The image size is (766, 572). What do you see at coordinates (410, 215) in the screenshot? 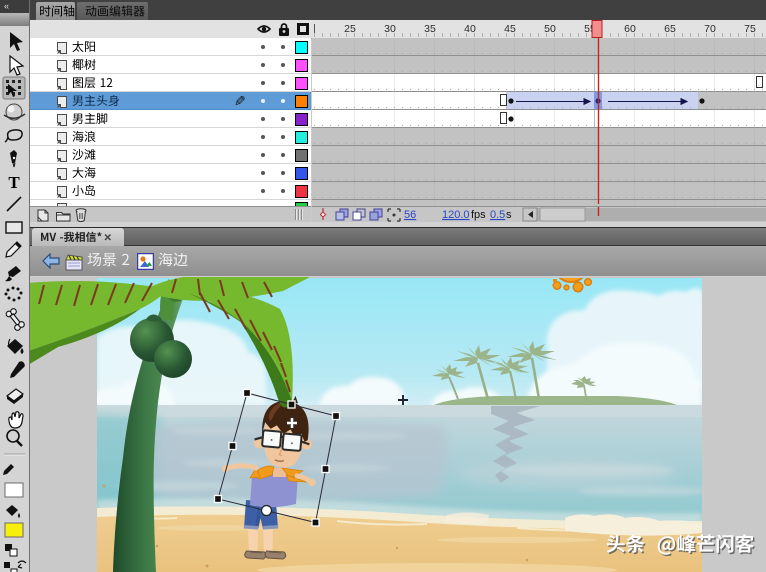
I see `svg-text: 56` at bounding box center [410, 215].